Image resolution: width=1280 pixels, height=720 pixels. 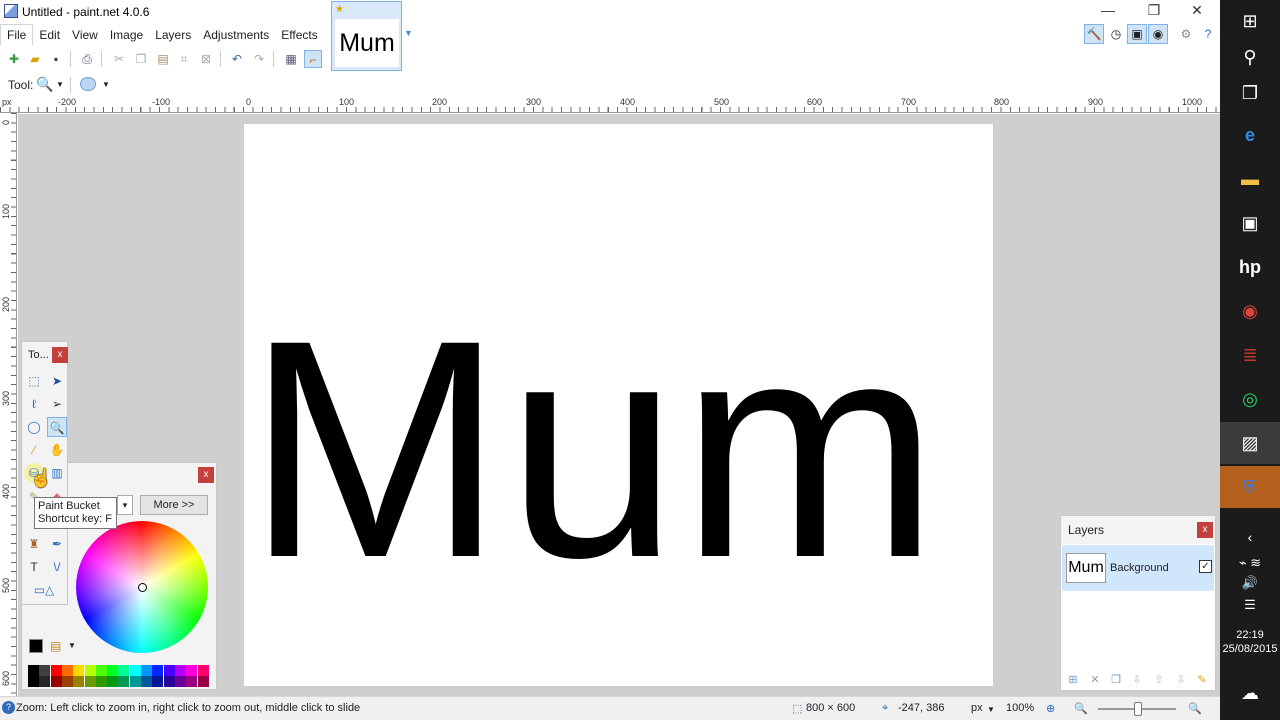 What do you see at coordinates (206, 475) in the screenshot?
I see `colors-close-button: x` at bounding box center [206, 475].